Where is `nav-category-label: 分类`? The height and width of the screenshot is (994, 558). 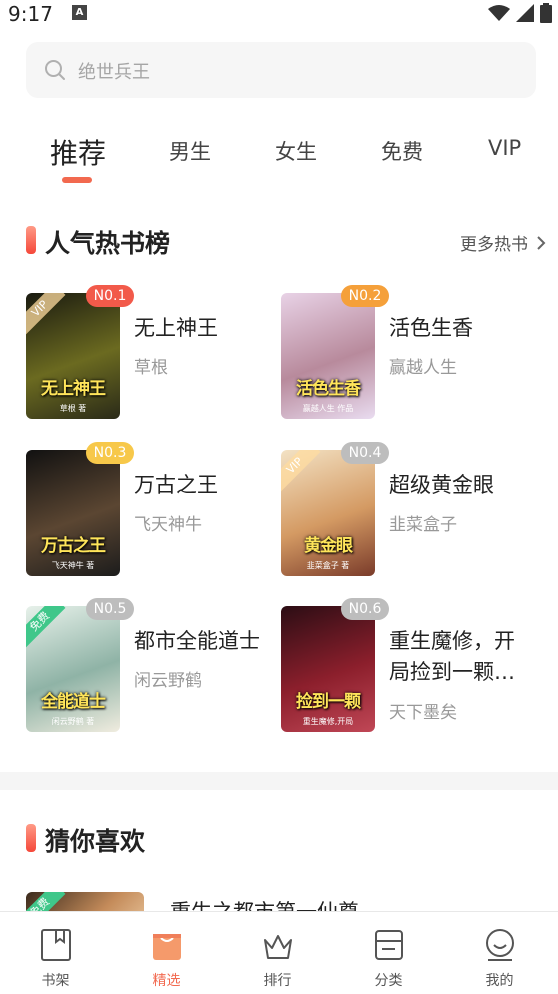
nav-category-label: 分类 is located at coordinates (388, 981).